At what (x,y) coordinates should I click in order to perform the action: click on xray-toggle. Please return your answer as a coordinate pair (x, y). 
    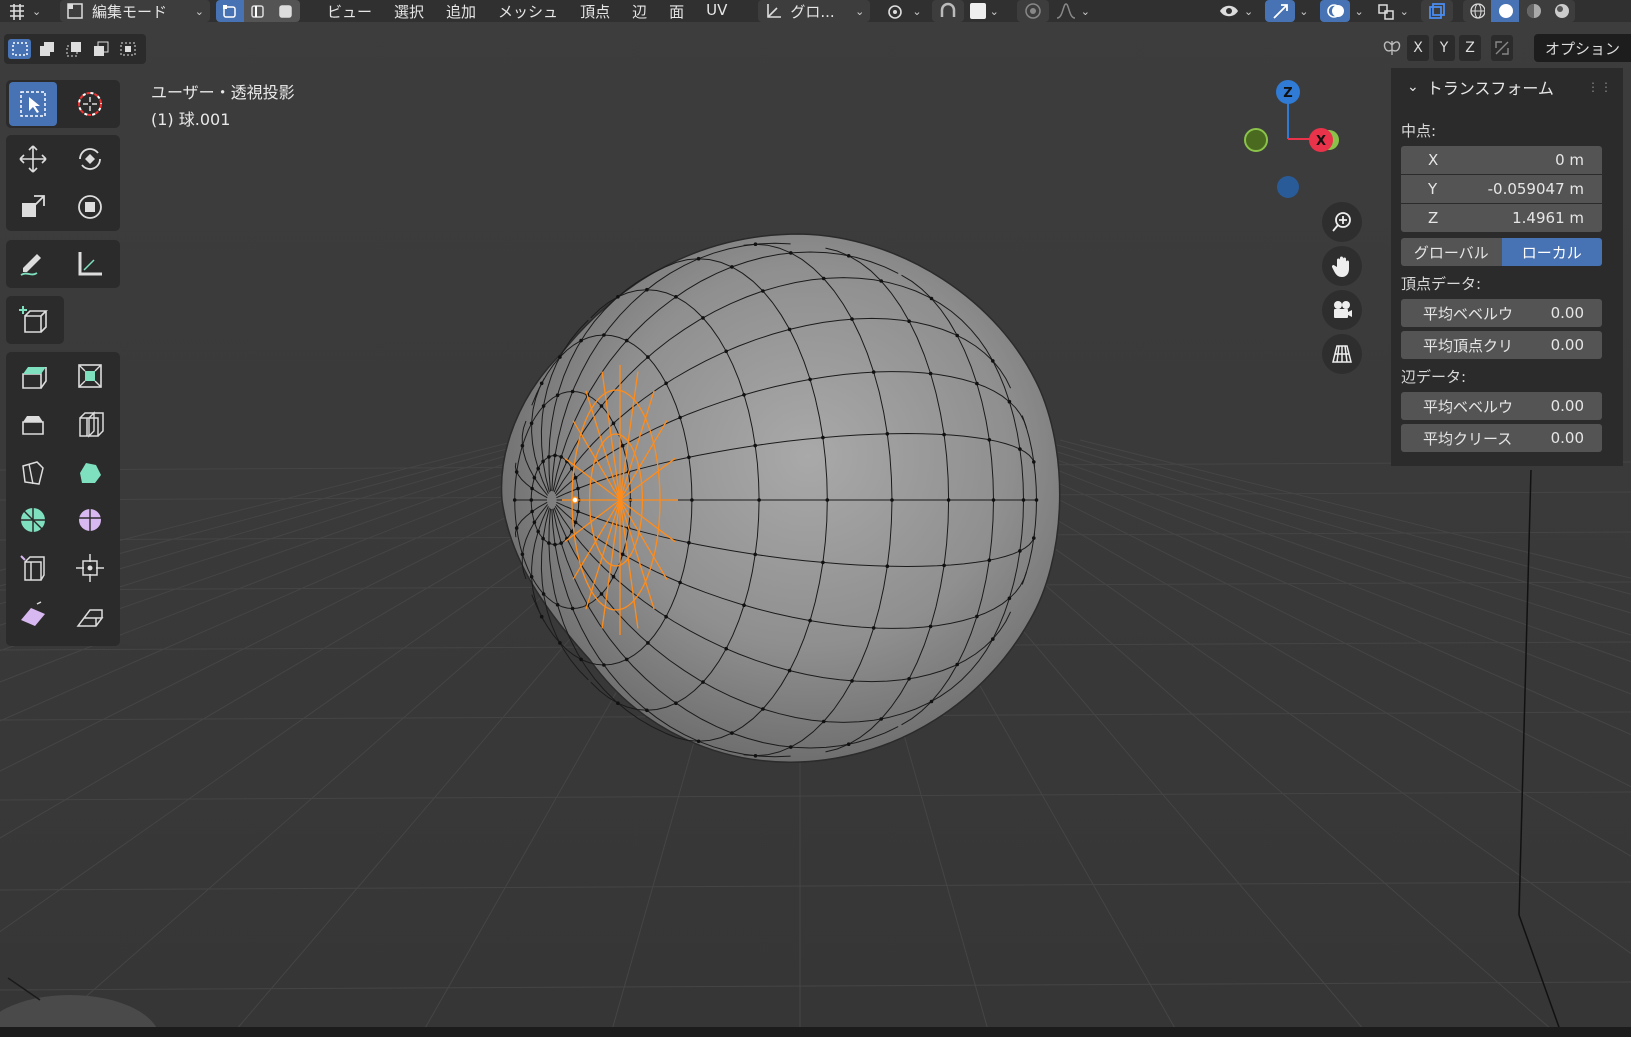
    Looking at the image, I should click on (1436, 11).